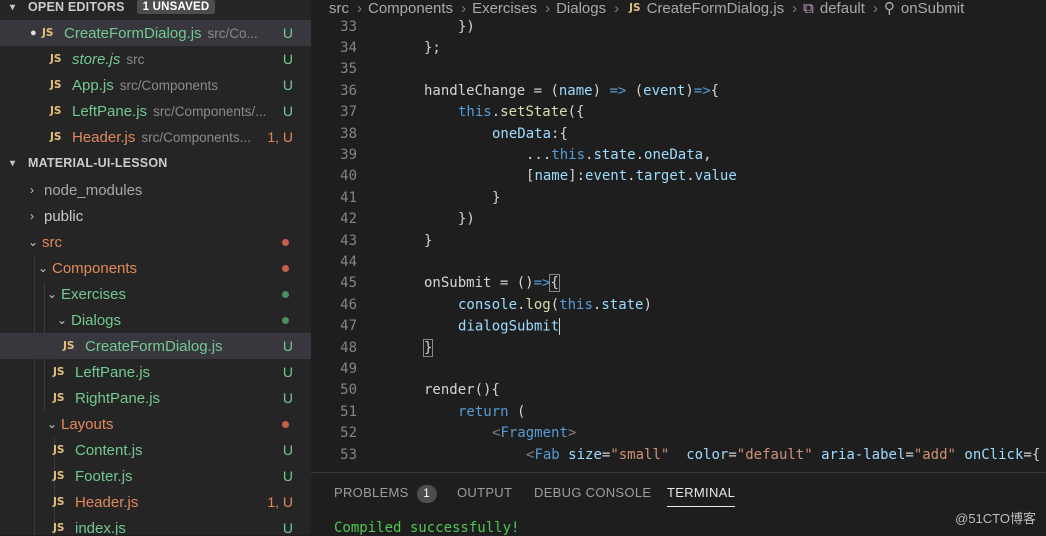 Image resolution: width=1046 pixels, height=536 pixels. I want to click on open-editor-item: JS LeftPane.js src/Components/... U, so click(155, 111).